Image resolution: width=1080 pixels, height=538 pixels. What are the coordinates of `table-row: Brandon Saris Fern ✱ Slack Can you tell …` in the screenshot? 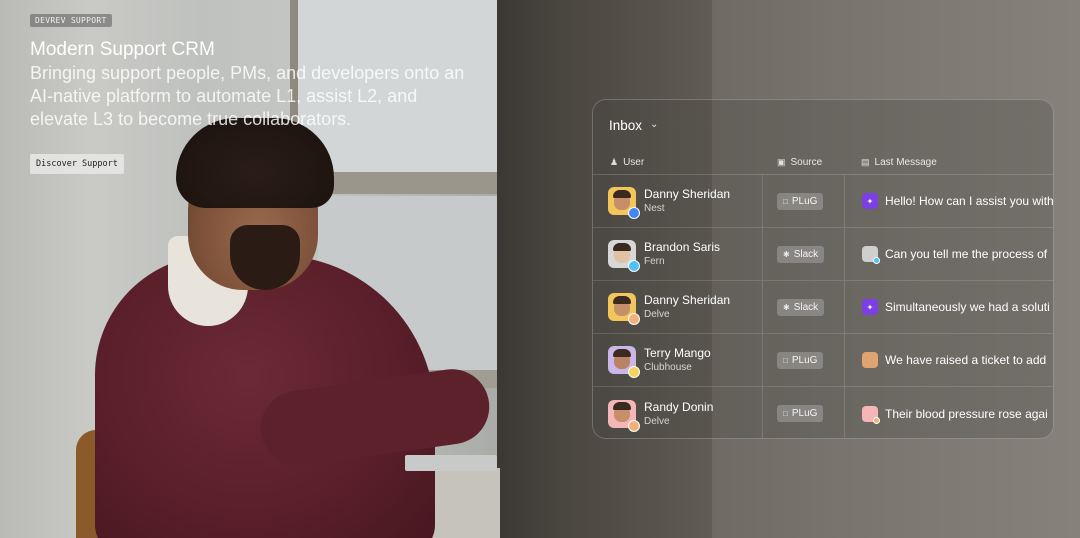 It's located at (823, 254).